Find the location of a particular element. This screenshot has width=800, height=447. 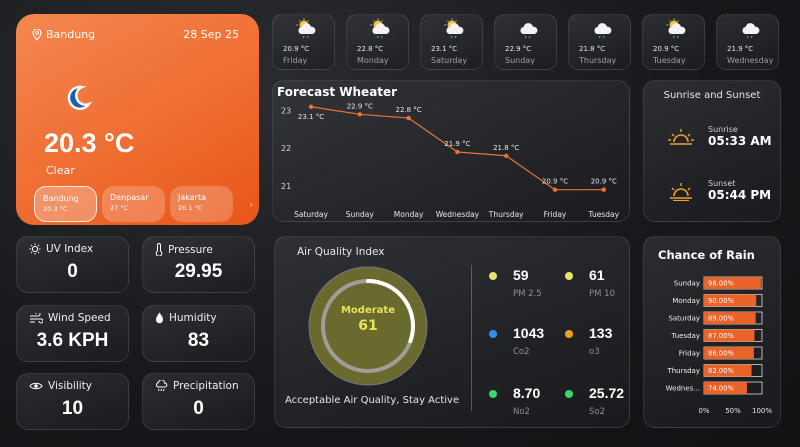

rain-bar-label: 87.00% is located at coordinates (721, 336).